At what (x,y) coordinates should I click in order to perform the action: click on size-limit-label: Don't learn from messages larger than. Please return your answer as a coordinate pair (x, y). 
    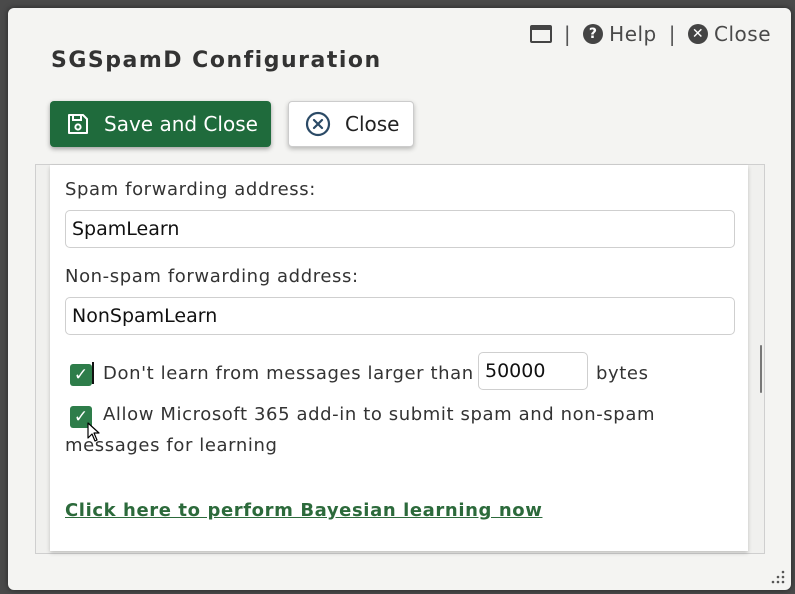
    Looking at the image, I should click on (288, 373).